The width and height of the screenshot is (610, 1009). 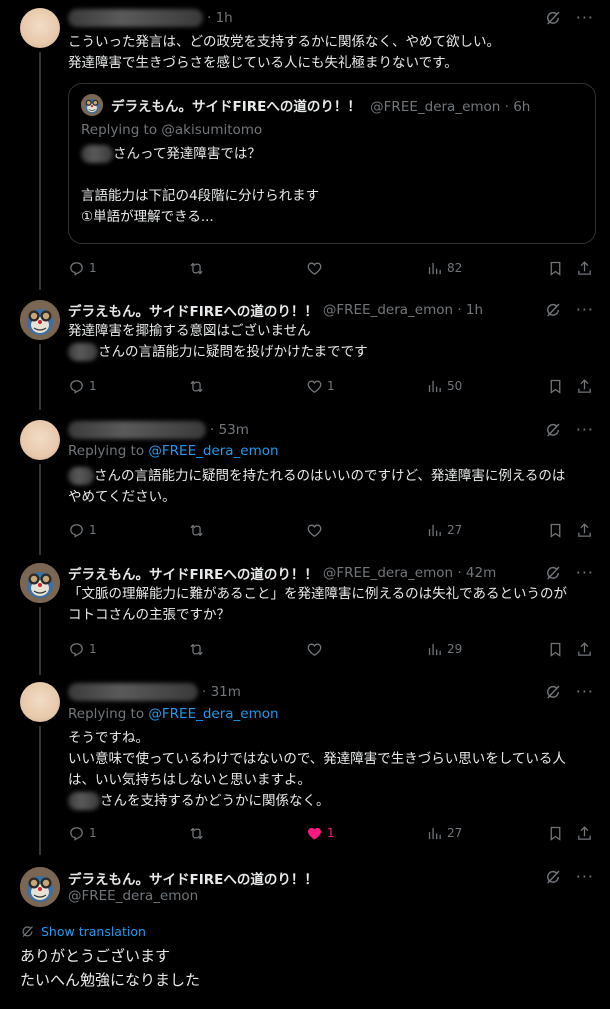 What do you see at coordinates (444, 649) in the screenshot?
I see `views-button: 29` at bounding box center [444, 649].